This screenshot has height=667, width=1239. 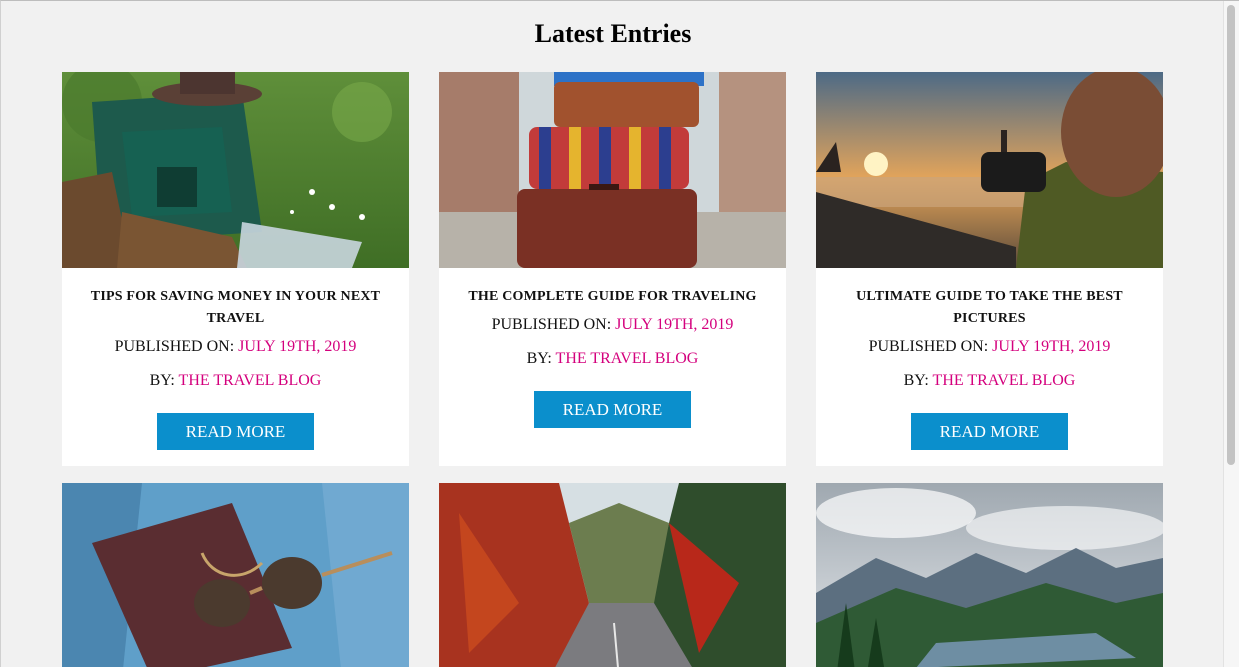 What do you see at coordinates (613, 33) in the screenshot?
I see `page-title: Latest Entries` at bounding box center [613, 33].